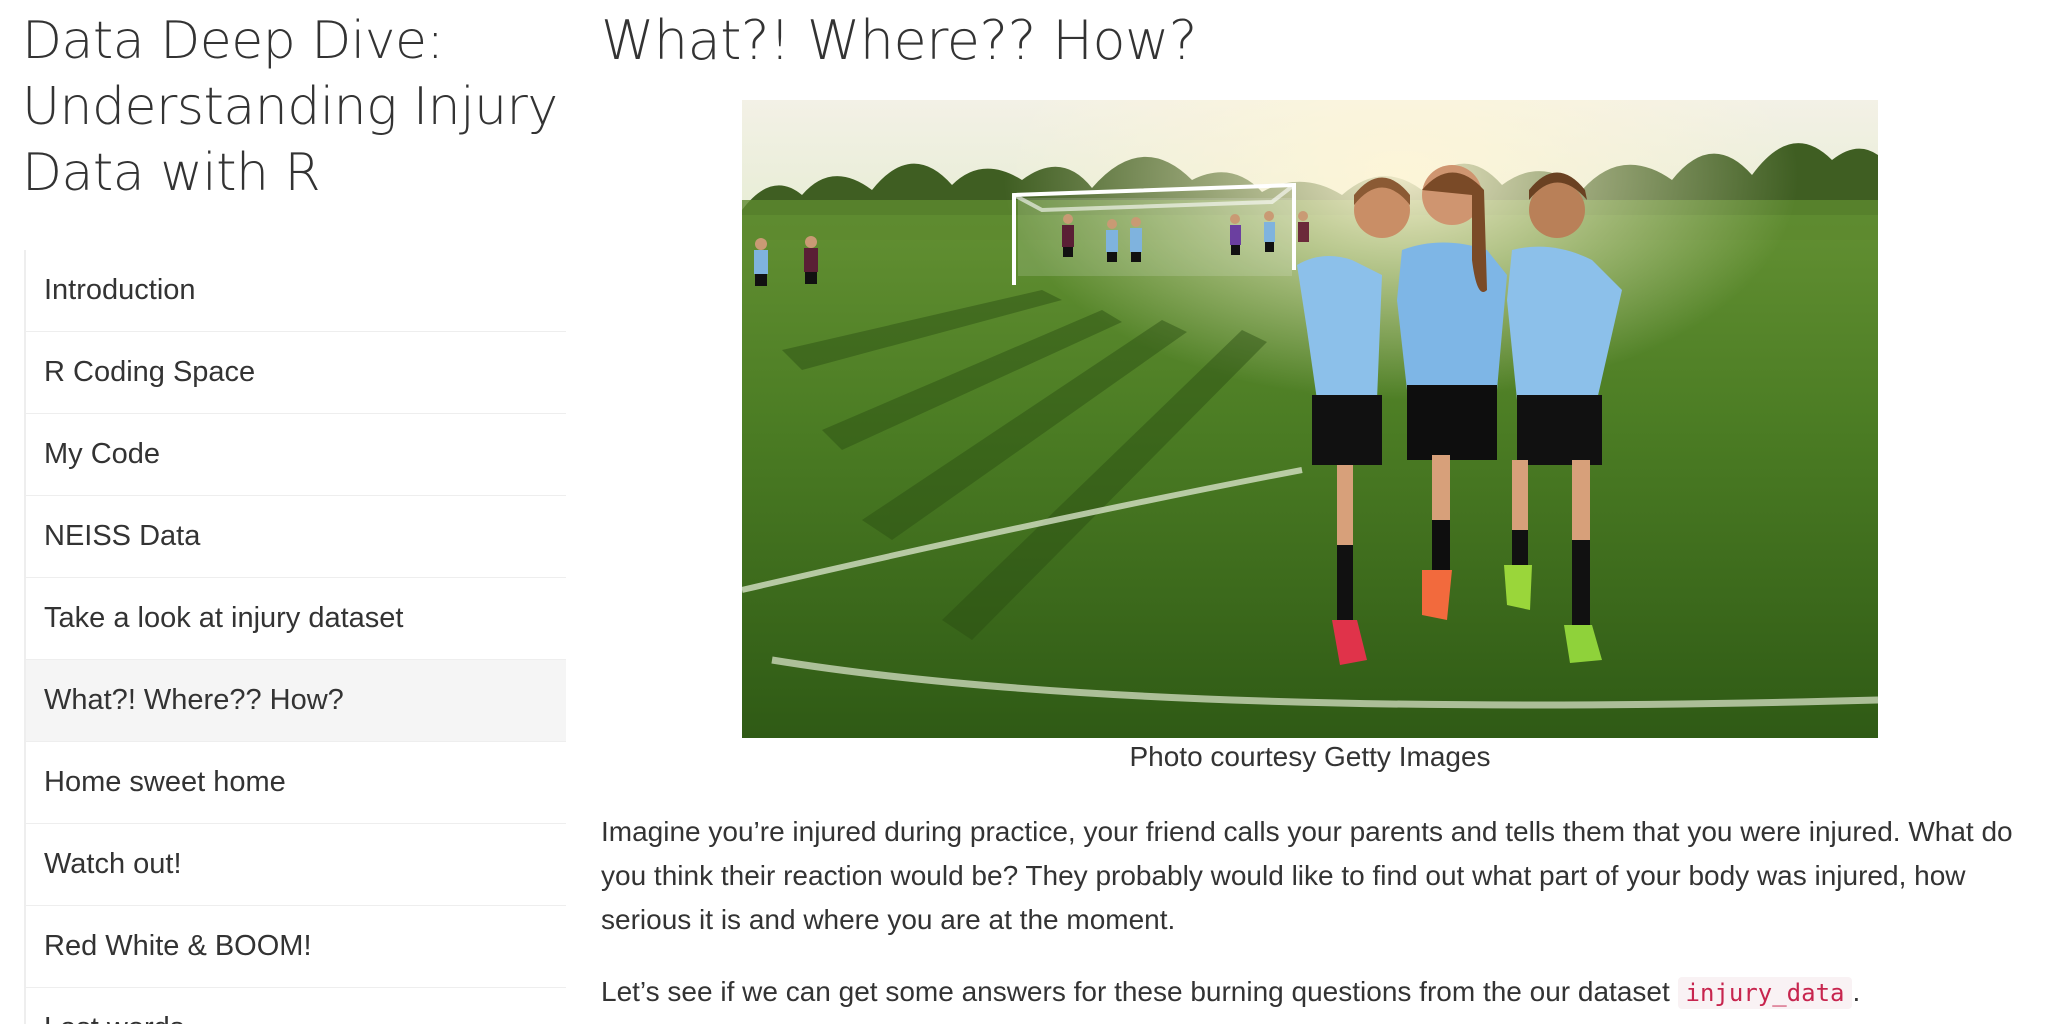 The width and height of the screenshot is (2050, 1024). Describe the element at coordinates (296, 701) in the screenshot. I see `toc-item-what-where-how: What?! Where?? How?` at that location.